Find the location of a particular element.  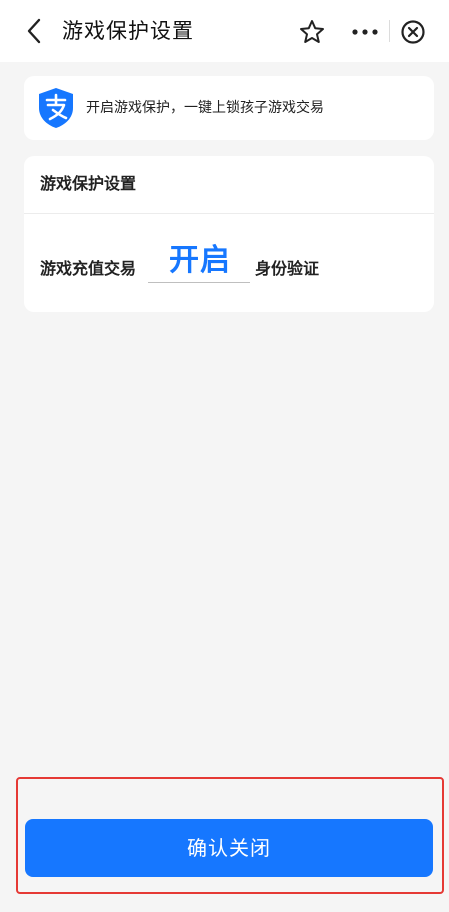

close-button is located at coordinates (413, 32).